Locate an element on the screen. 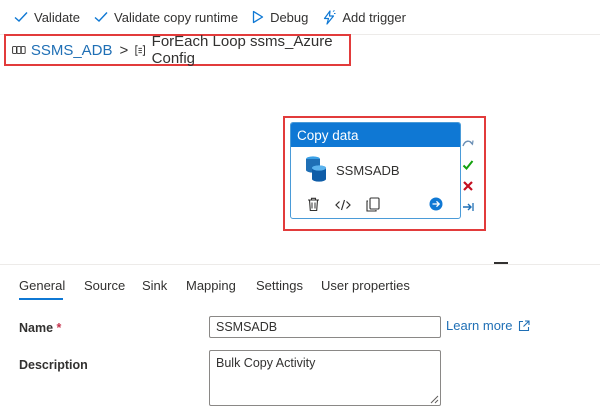 This screenshot has height=416, width=600. code-icon is located at coordinates (343, 205).